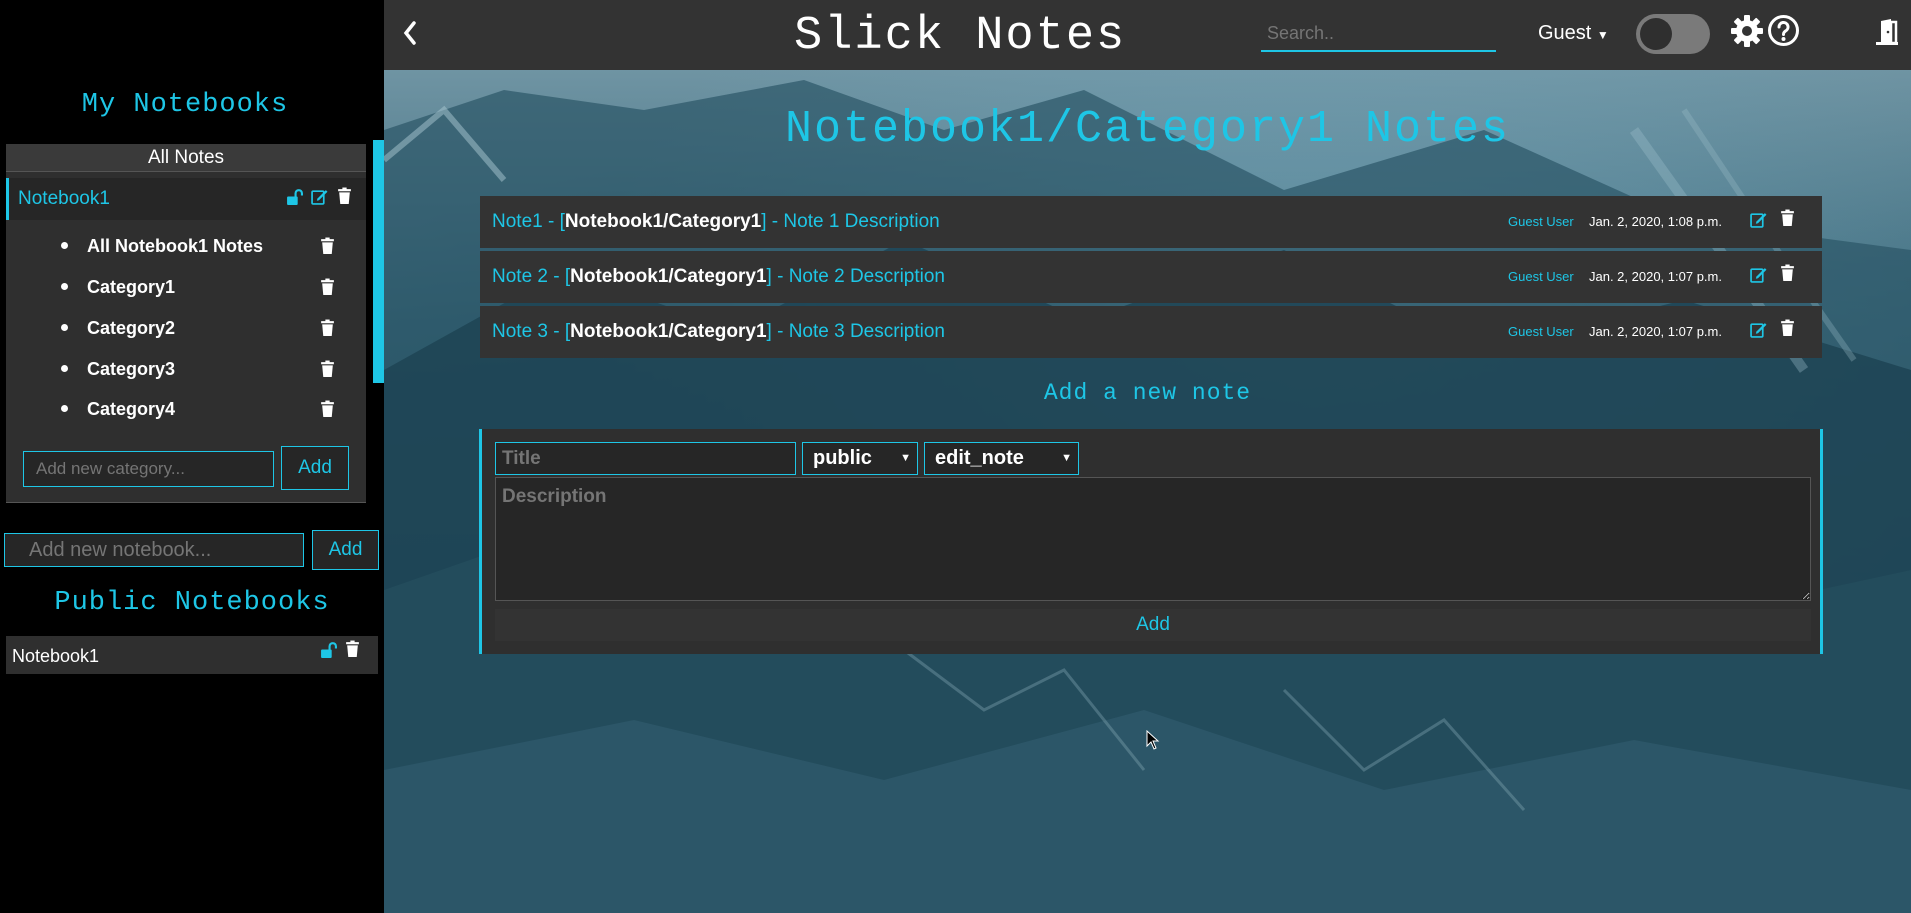 The image size is (1911, 913). Describe the element at coordinates (1887, 34) in the screenshot. I see `logout-door-icon` at that location.